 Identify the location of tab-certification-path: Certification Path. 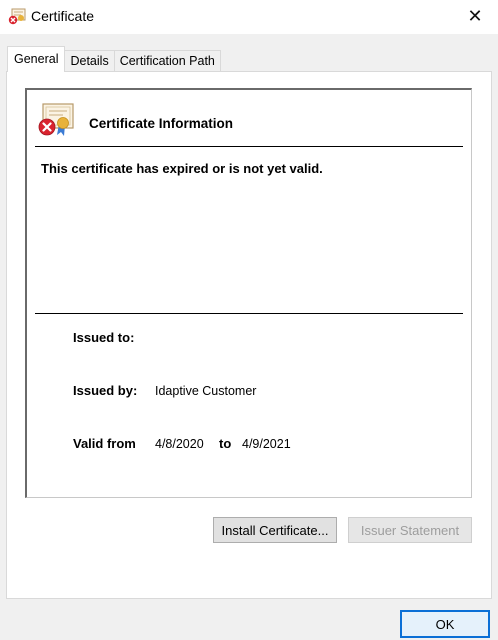
(167, 61).